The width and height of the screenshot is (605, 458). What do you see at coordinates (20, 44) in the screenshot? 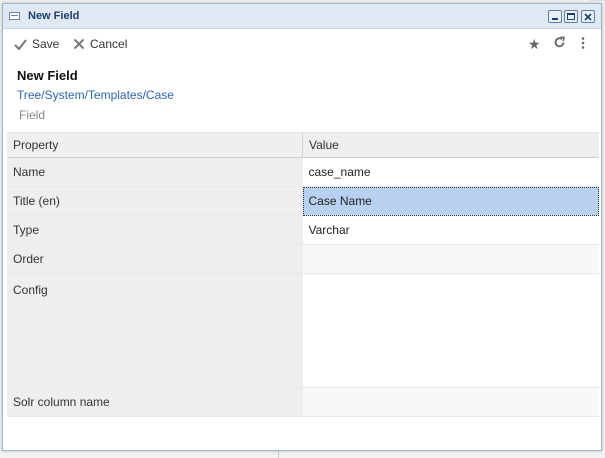
I see `checkmark-icon` at bounding box center [20, 44].